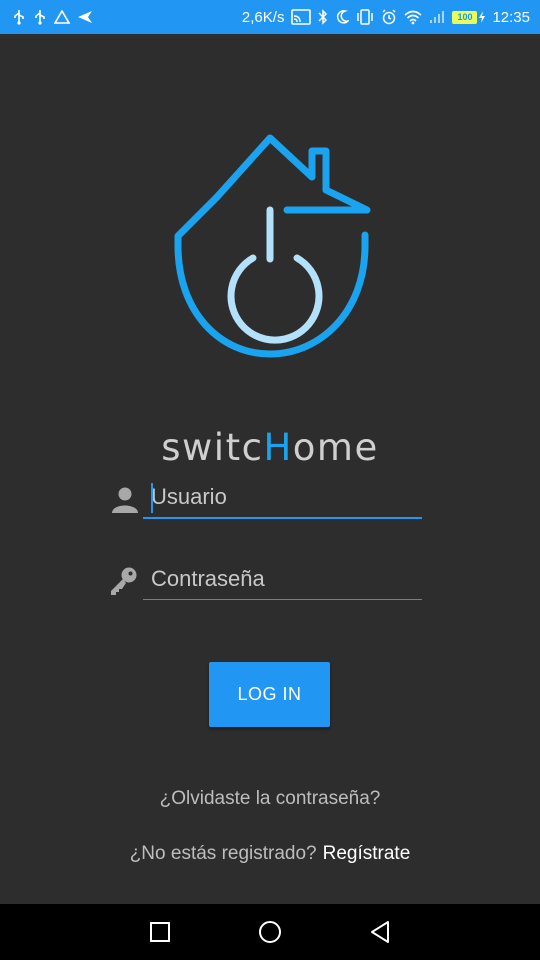 The height and width of the screenshot is (960, 540). I want to click on recents-icon, so click(160, 932).